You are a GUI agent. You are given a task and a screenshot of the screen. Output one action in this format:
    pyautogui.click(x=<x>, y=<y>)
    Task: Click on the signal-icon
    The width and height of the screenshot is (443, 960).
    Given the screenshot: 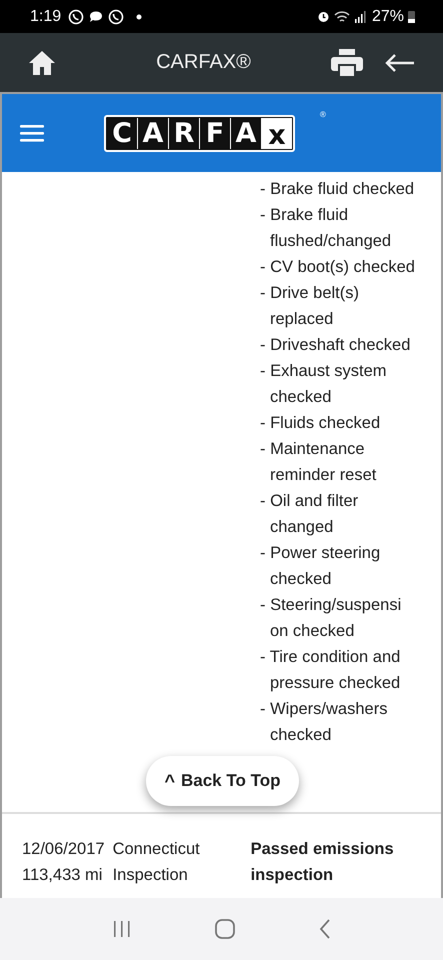 What is the action you would take?
    pyautogui.click(x=360, y=16)
    